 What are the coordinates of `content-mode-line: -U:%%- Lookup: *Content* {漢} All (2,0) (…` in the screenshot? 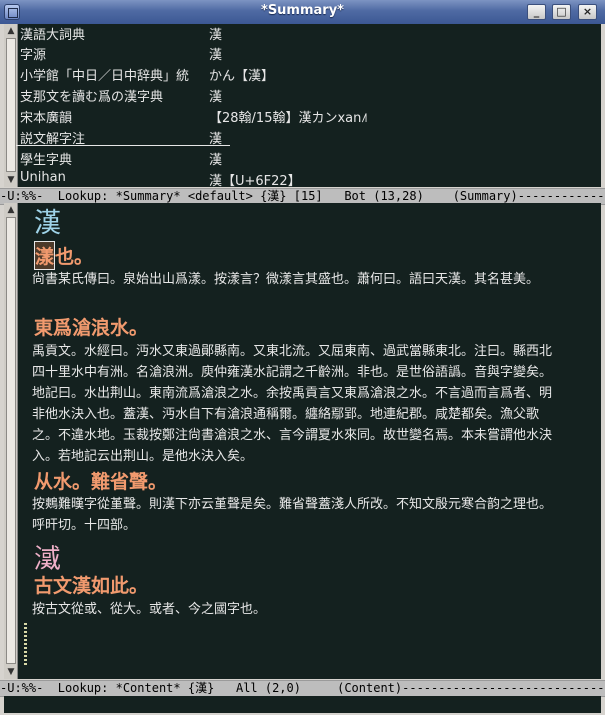 It's located at (302, 688).